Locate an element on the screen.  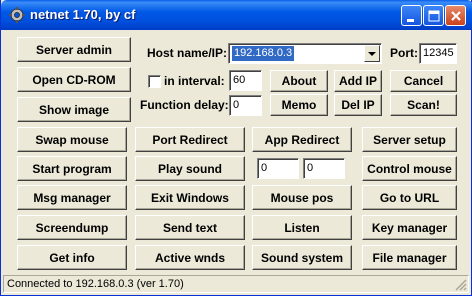
resize-grip-icon is located at coordinates (461, 285).